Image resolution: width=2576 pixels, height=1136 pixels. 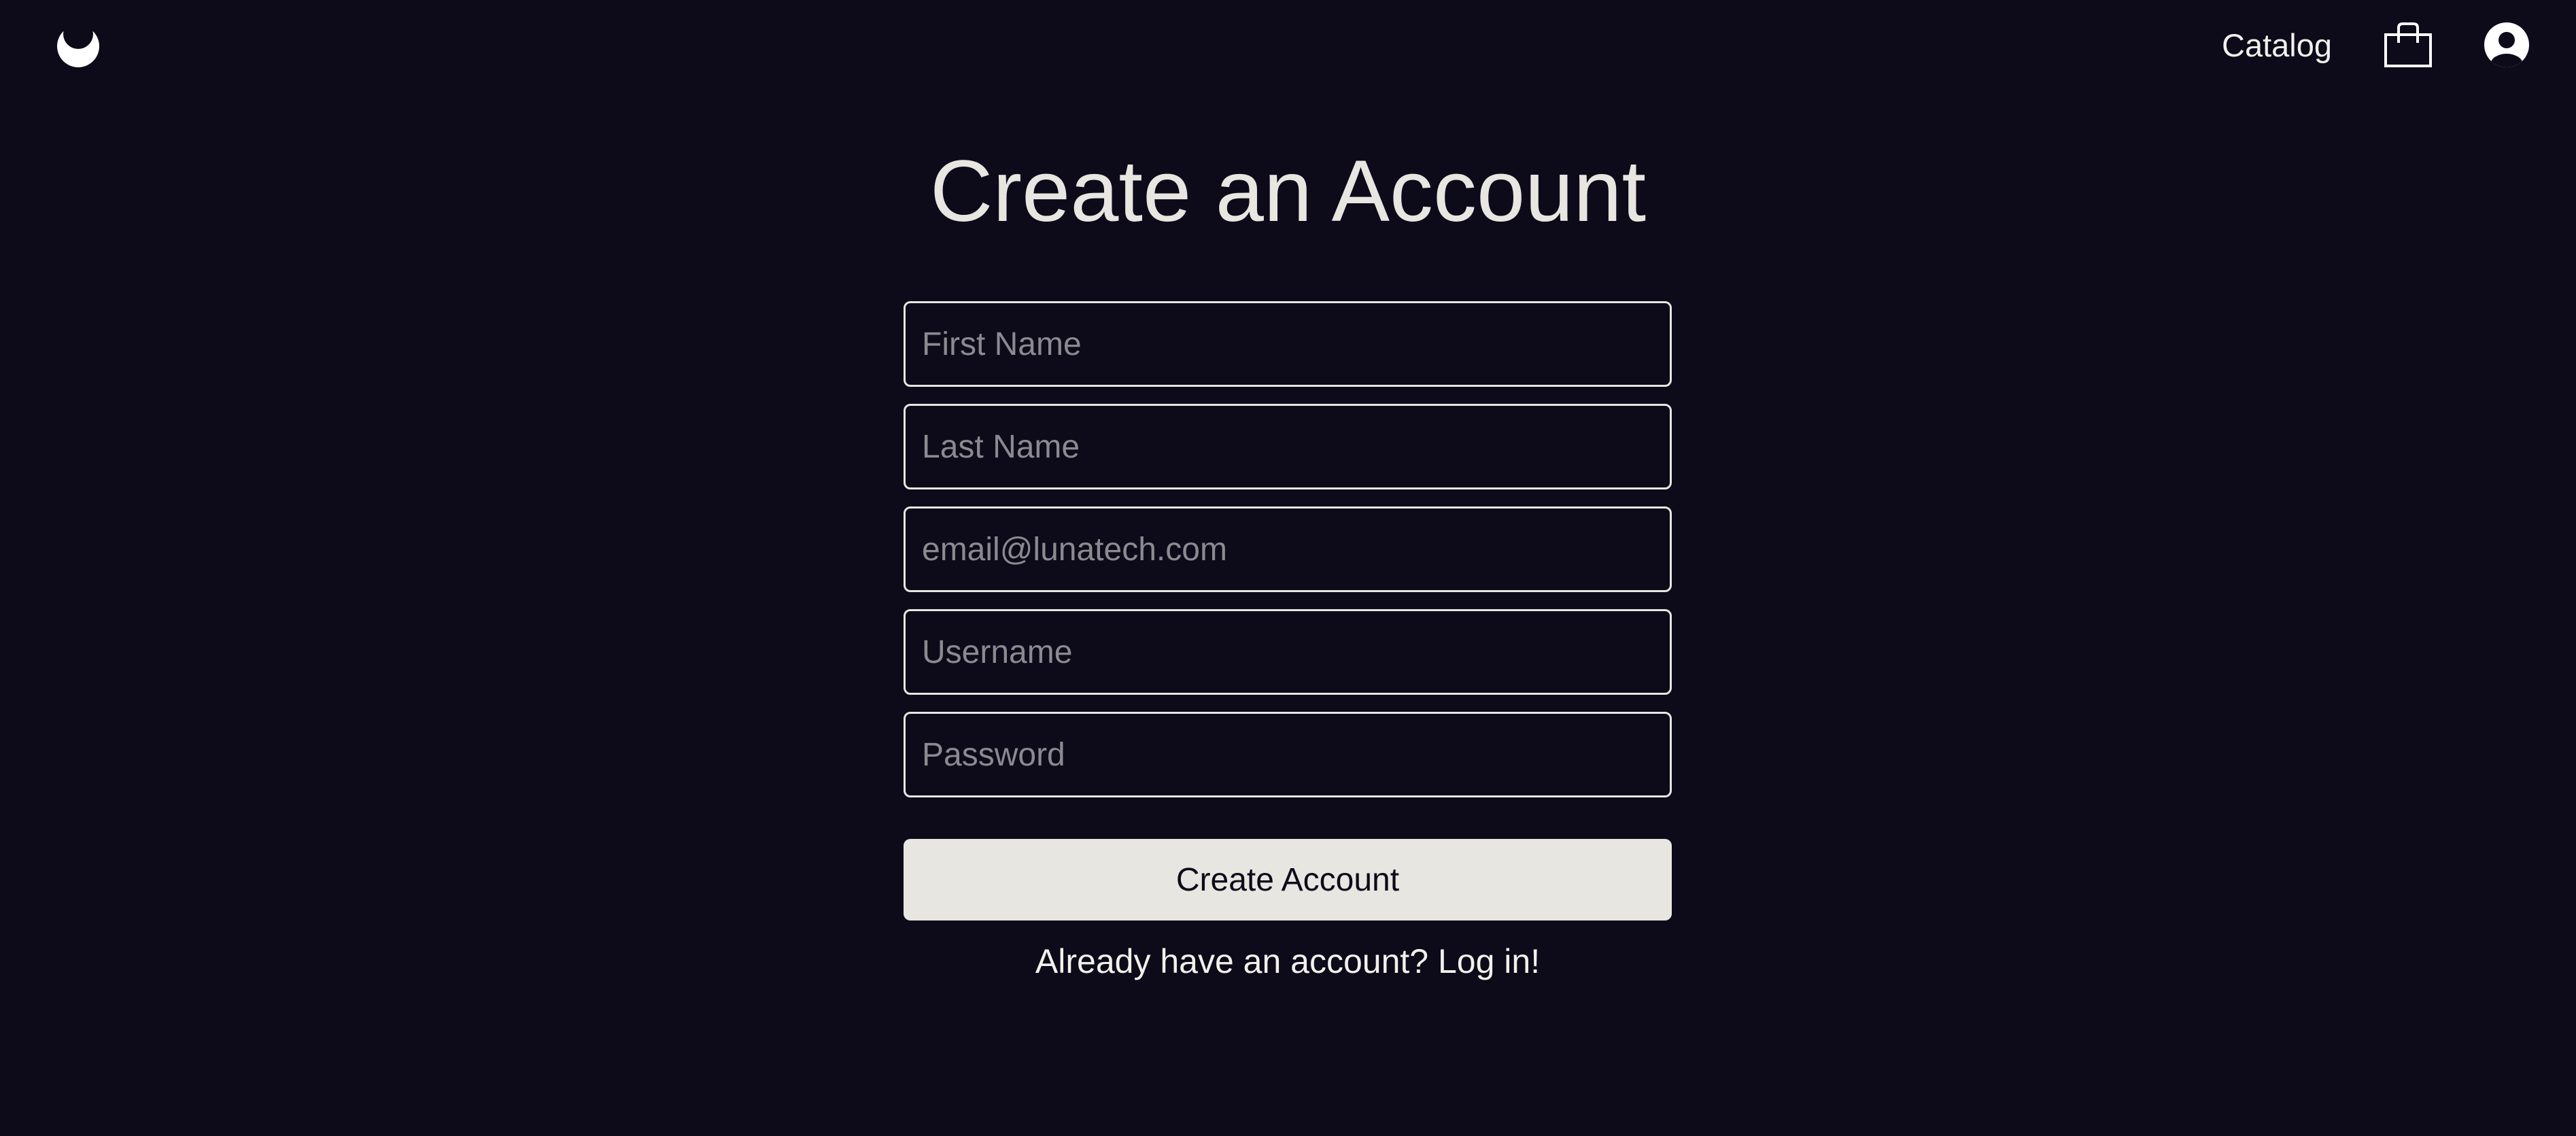 I want to click on last-name-input, so click(x=1288, y=446).